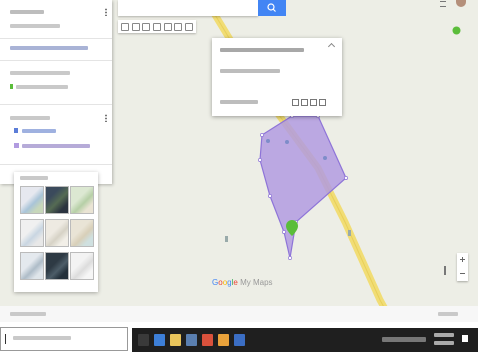  Describe the element at coordinates (305, 340) in the screenshot. I see `taskbar-apps` at that location.